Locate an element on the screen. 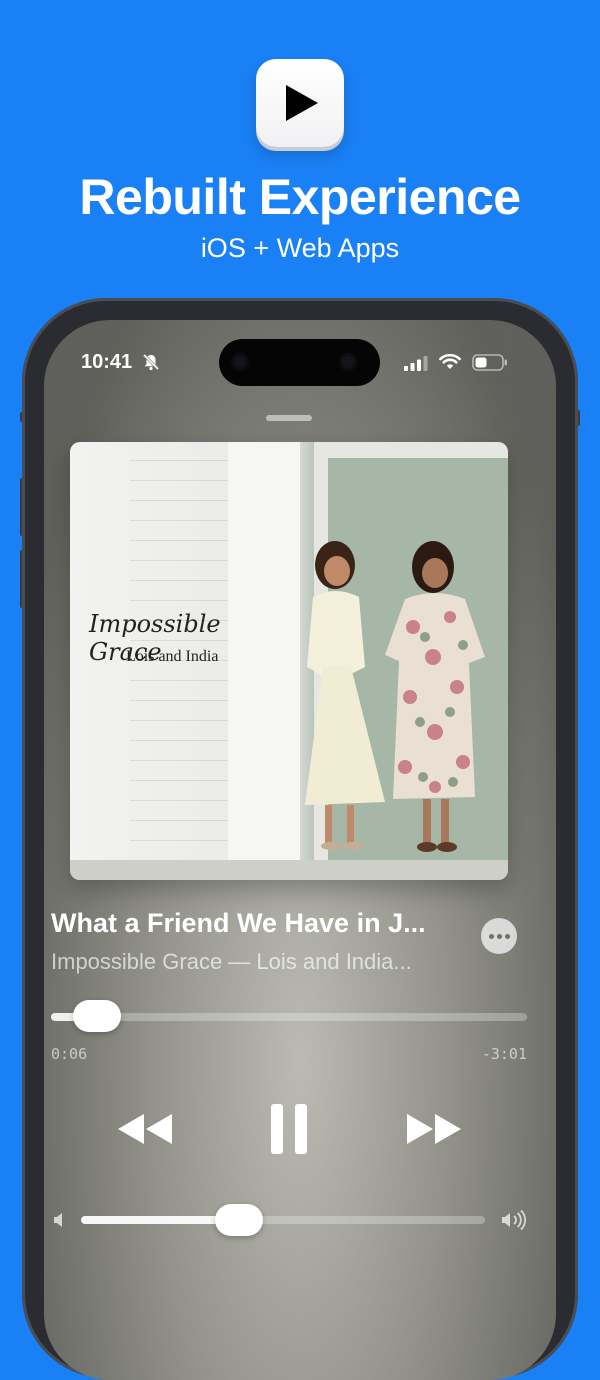 The width and height of the screenshot is (600, 1380). pause-button is located at coordinates (289, 1129).